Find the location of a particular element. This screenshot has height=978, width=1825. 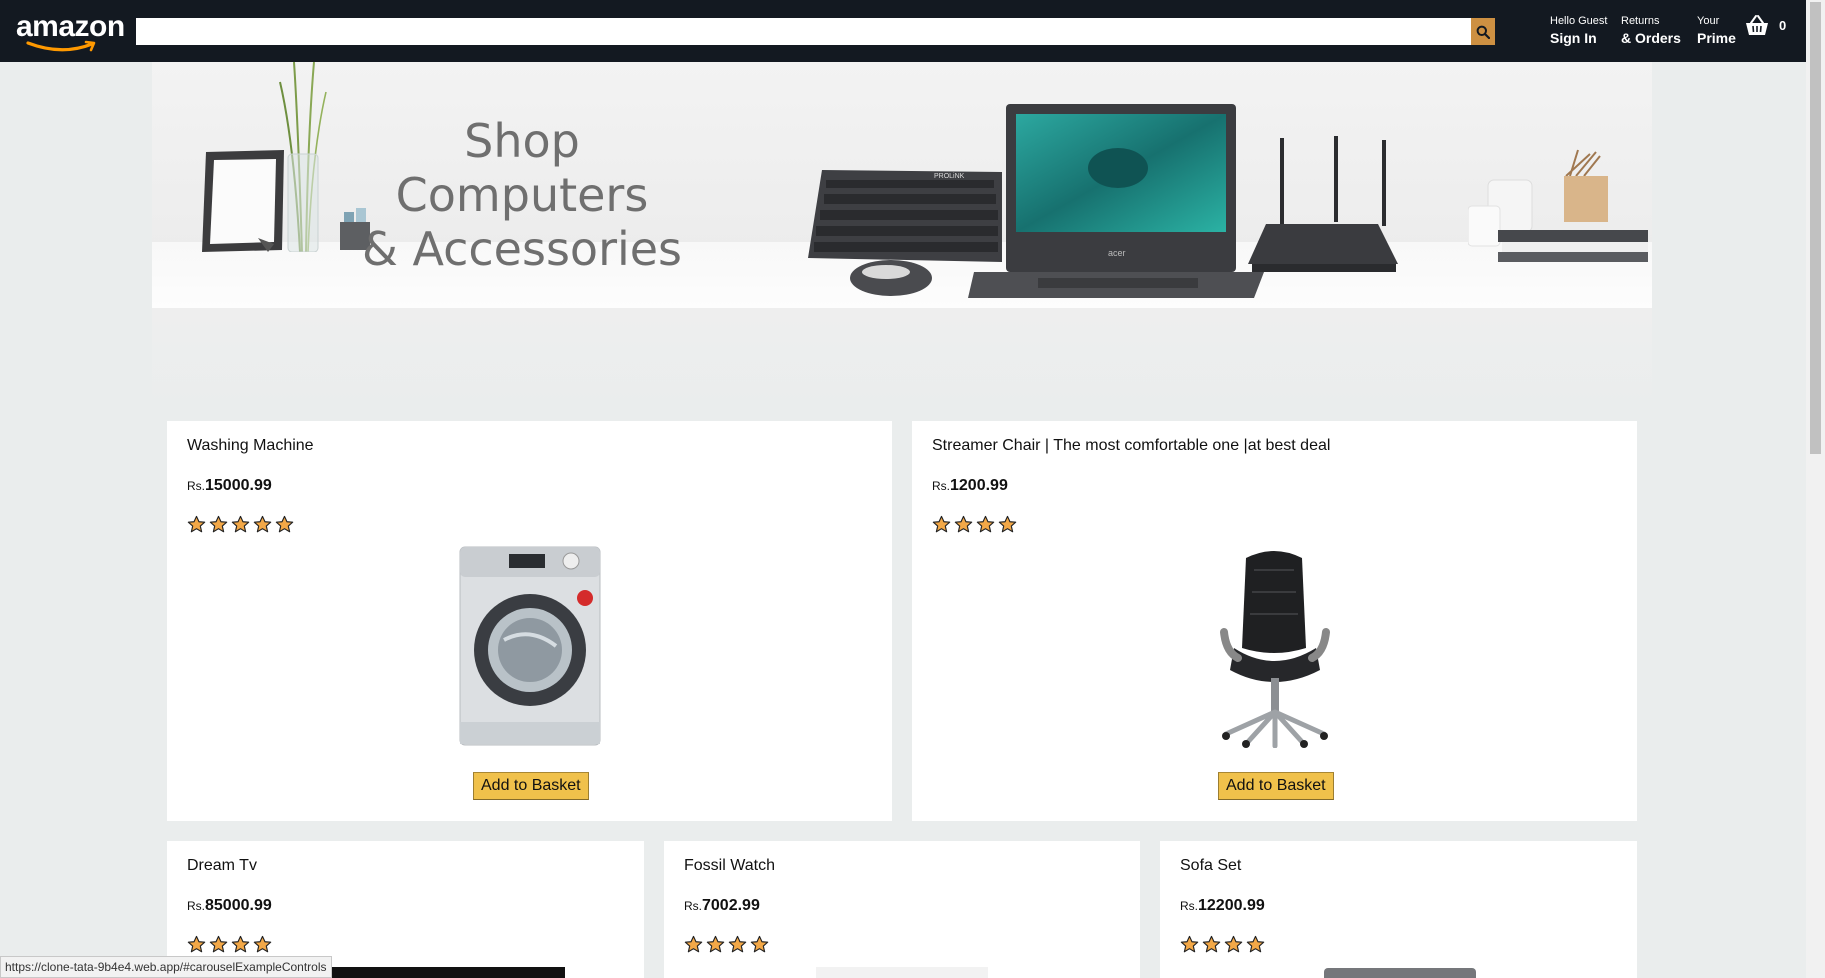

nav-sign-in: Hello Guest Sign In is located at coordinates (1578, 31).